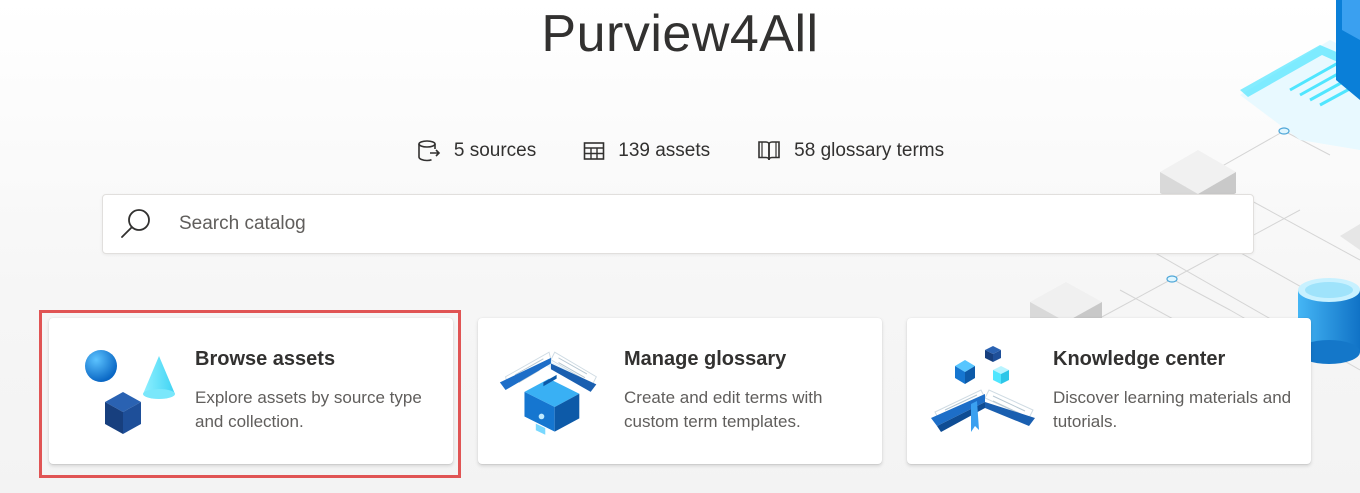 The width and height of the screenshot is (1360, 493). Describe the element at coordinates (429, 151) in the screenshot. I see `data-source-icon` at that location.